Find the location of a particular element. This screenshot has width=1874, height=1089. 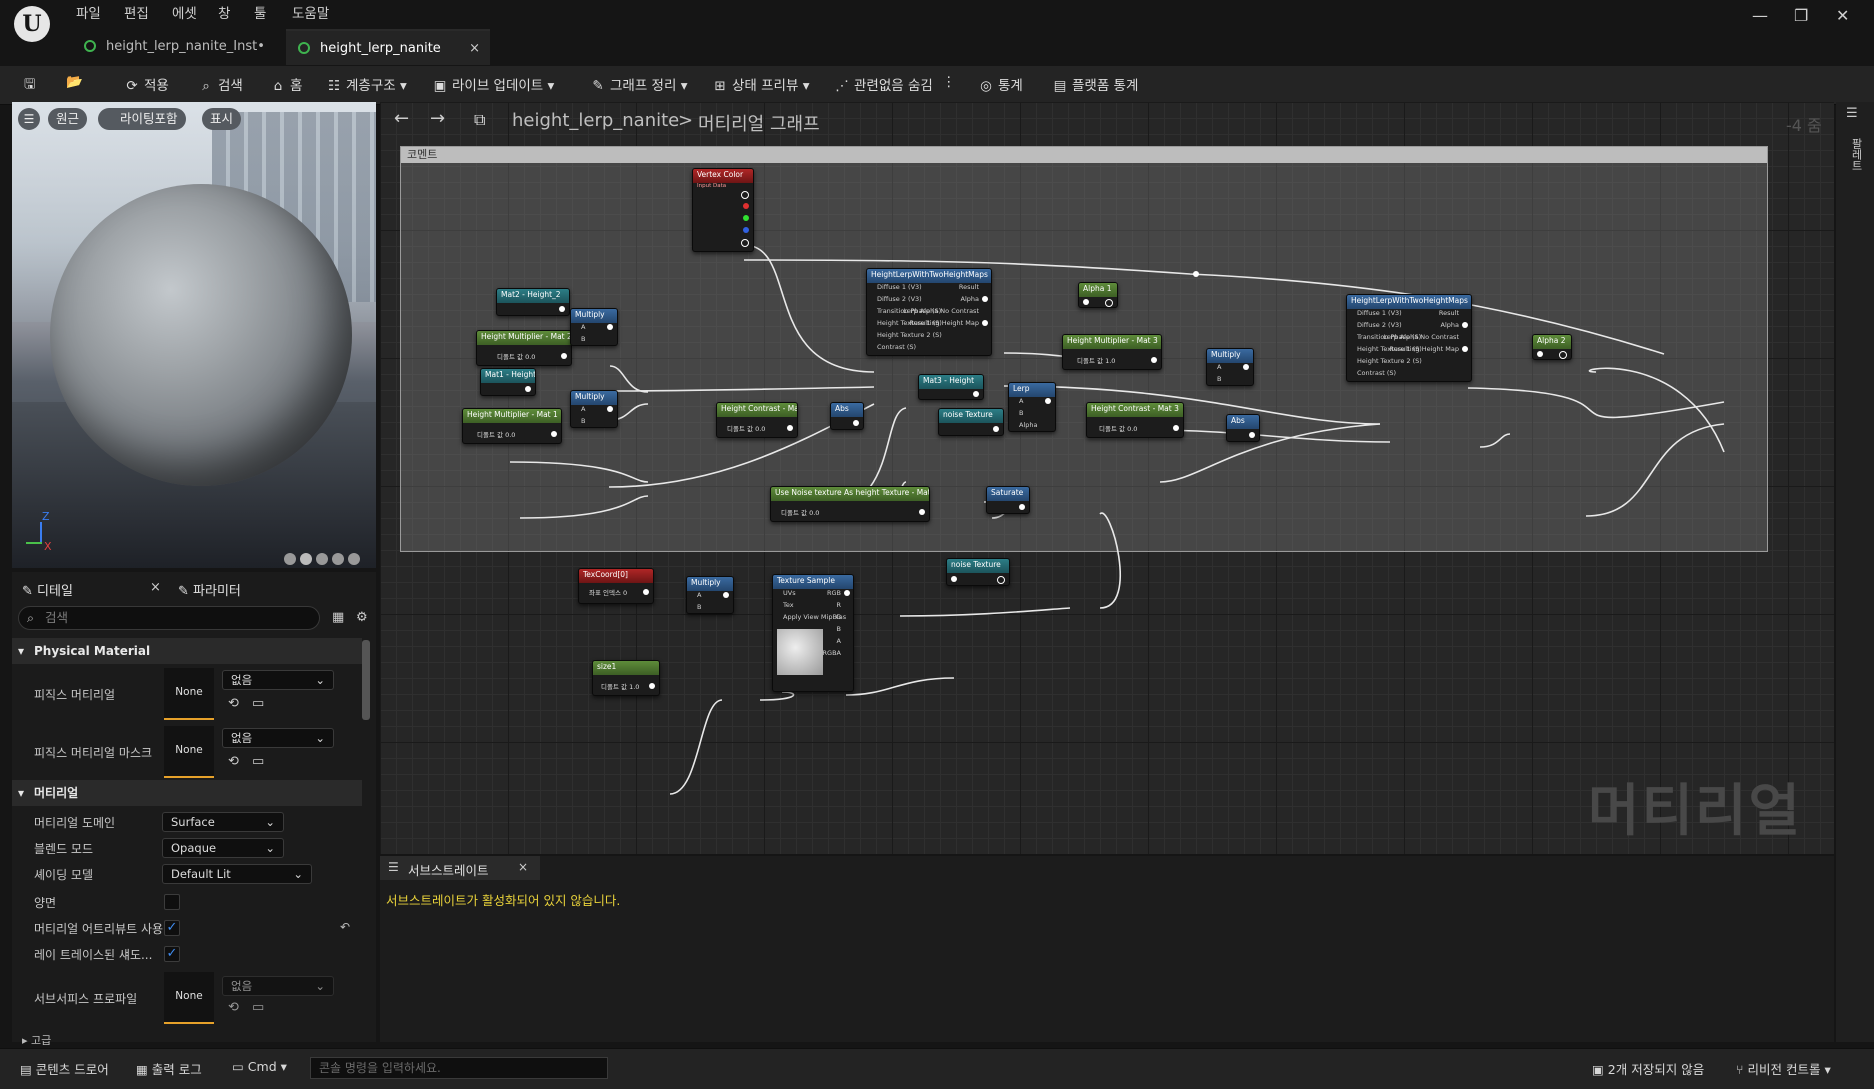

menu-file: 파일 is located at coordinates (88, 12).